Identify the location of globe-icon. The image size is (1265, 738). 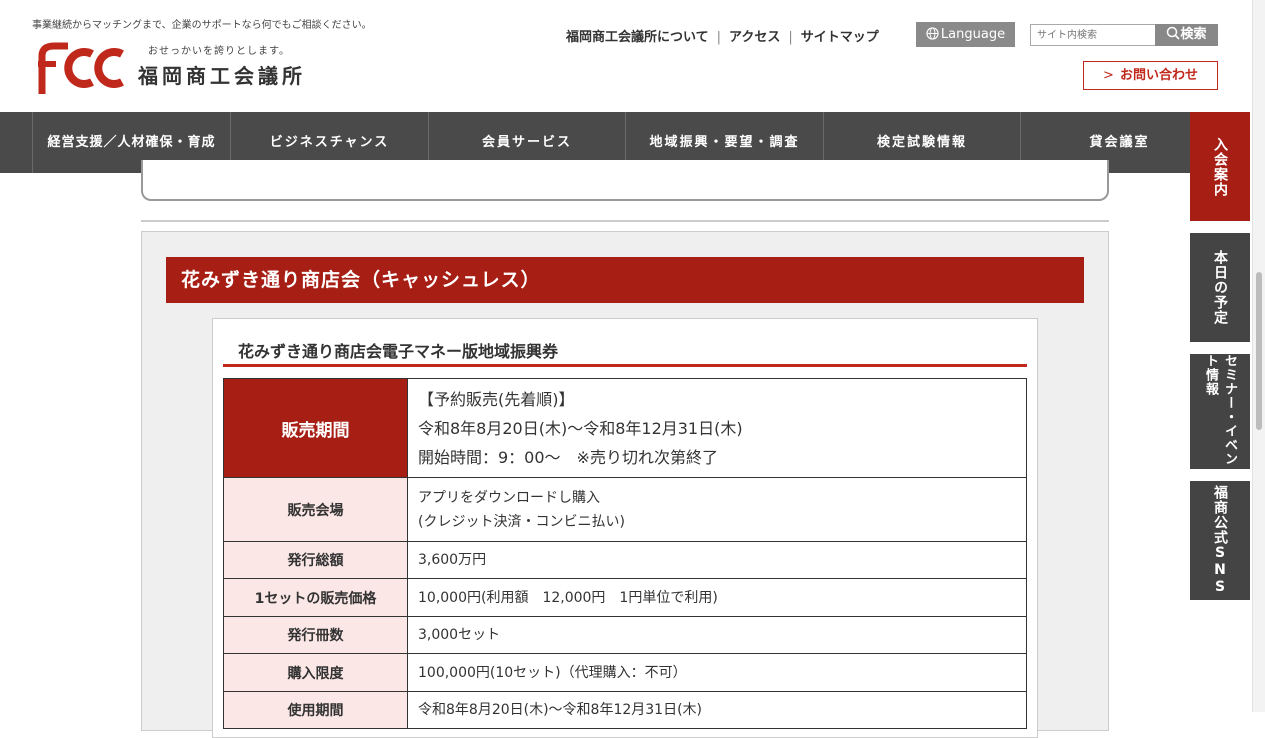
(932, 33).